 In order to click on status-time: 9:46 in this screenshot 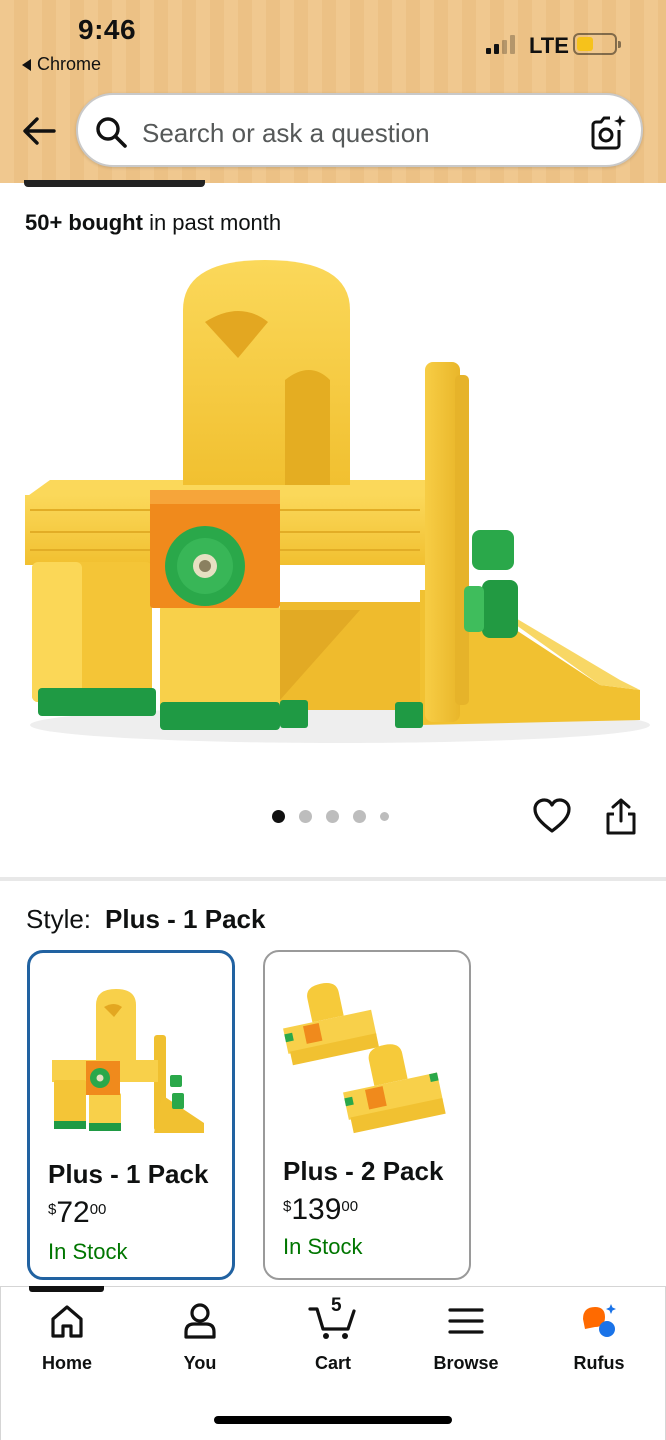, I will do `click(107, 29)`.